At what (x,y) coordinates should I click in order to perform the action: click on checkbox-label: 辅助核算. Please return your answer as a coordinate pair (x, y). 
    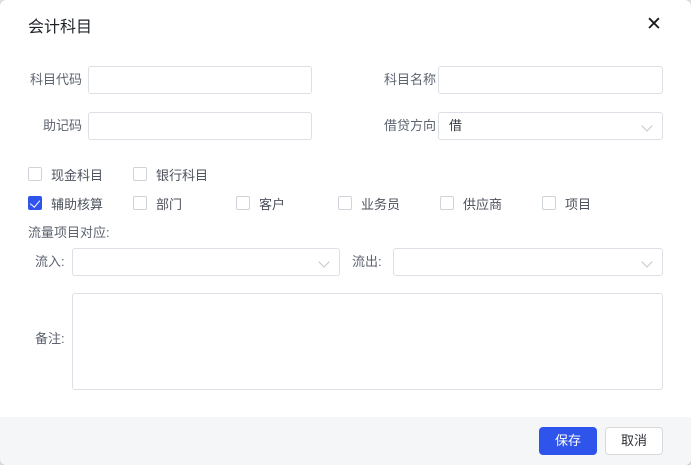
    Looking at the image, I should click on (77, 204).